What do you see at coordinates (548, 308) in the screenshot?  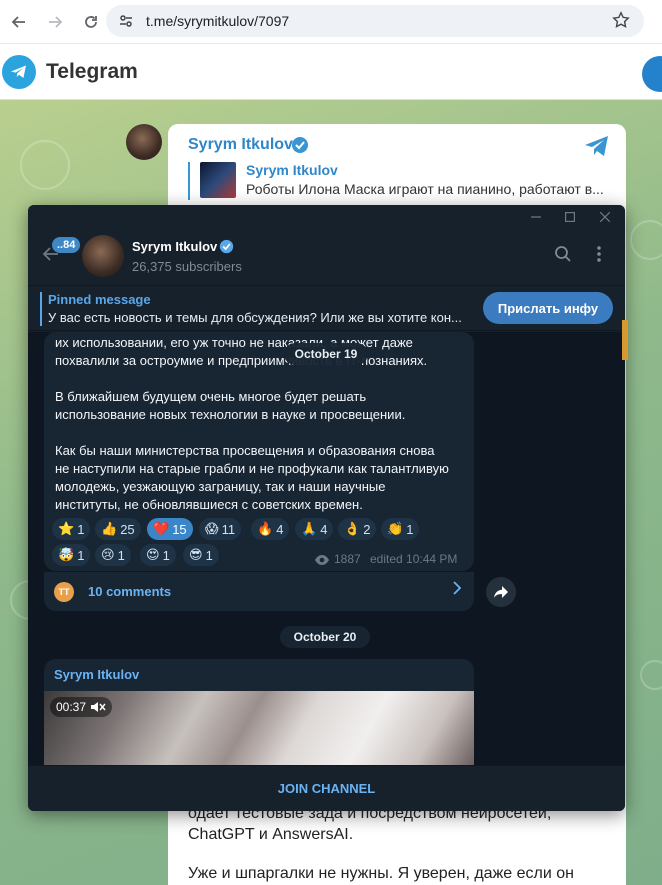 I see `send-info-button: Прислать инфу` at bounding box center [548, 308].